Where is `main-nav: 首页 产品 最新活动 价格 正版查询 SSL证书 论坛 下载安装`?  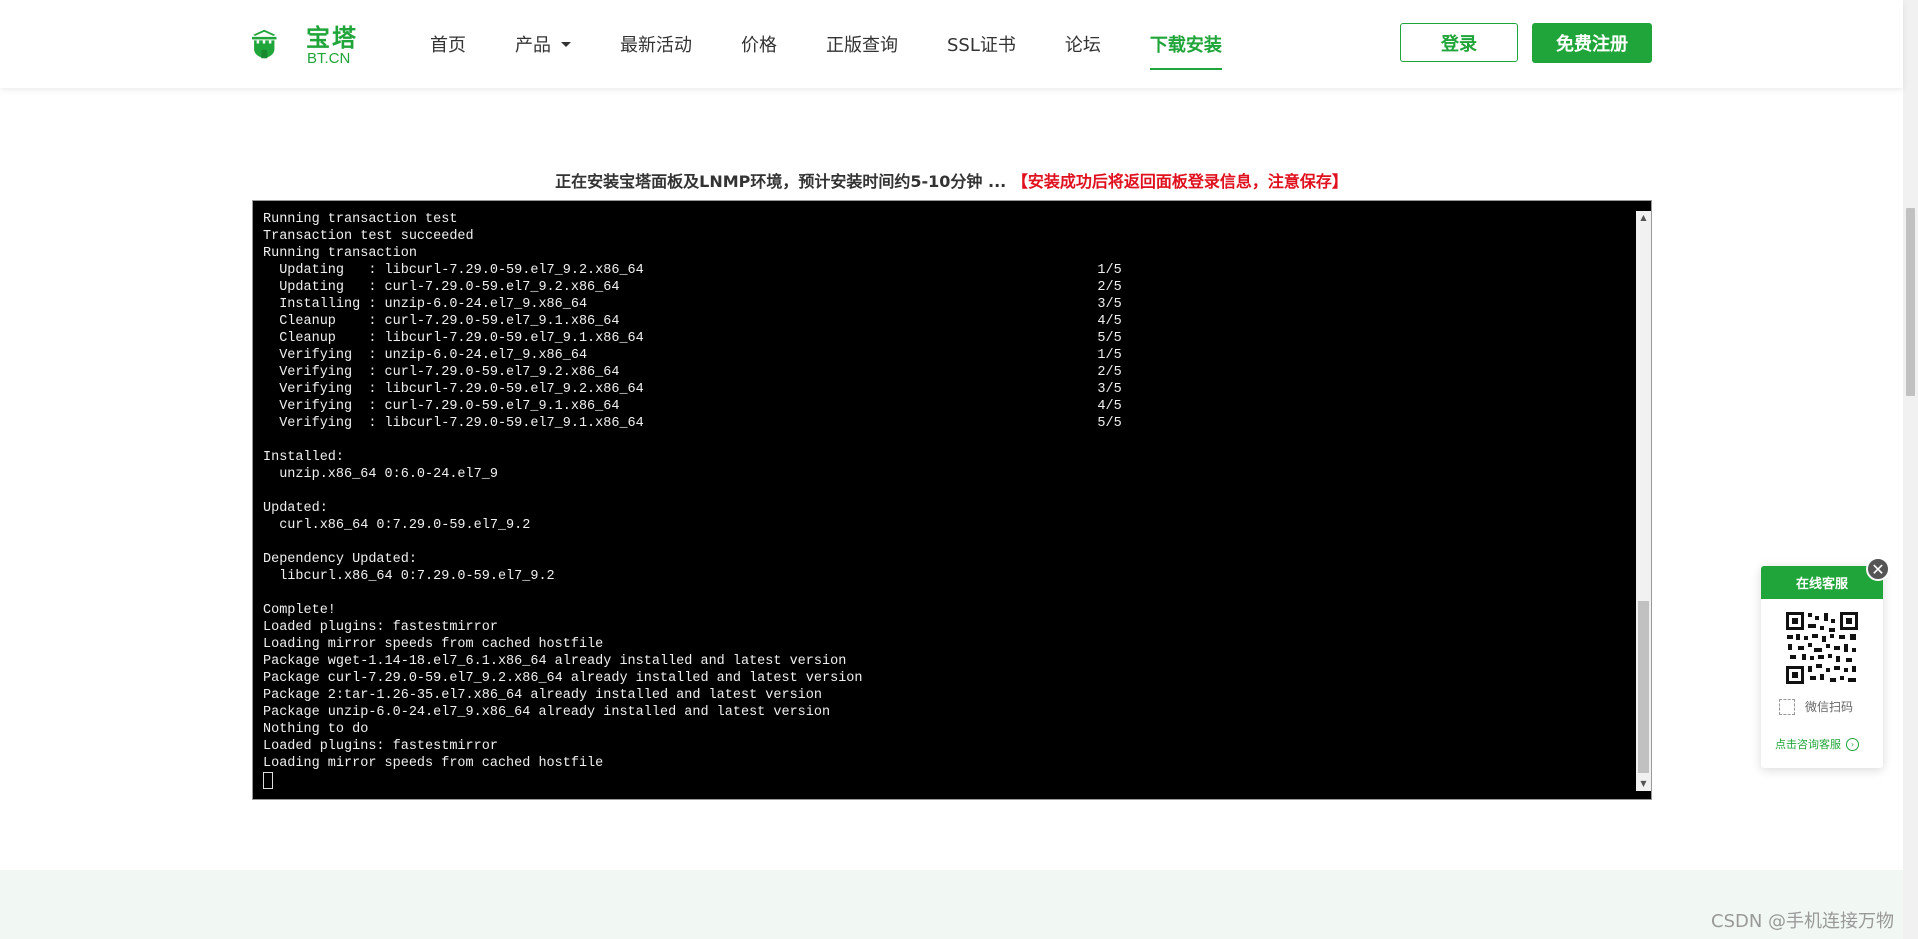
main-nav: 首页 产品 最新活动 价格 正版查询 SSL证书 论坛 下载安装 is located at coordinates (850, 44).